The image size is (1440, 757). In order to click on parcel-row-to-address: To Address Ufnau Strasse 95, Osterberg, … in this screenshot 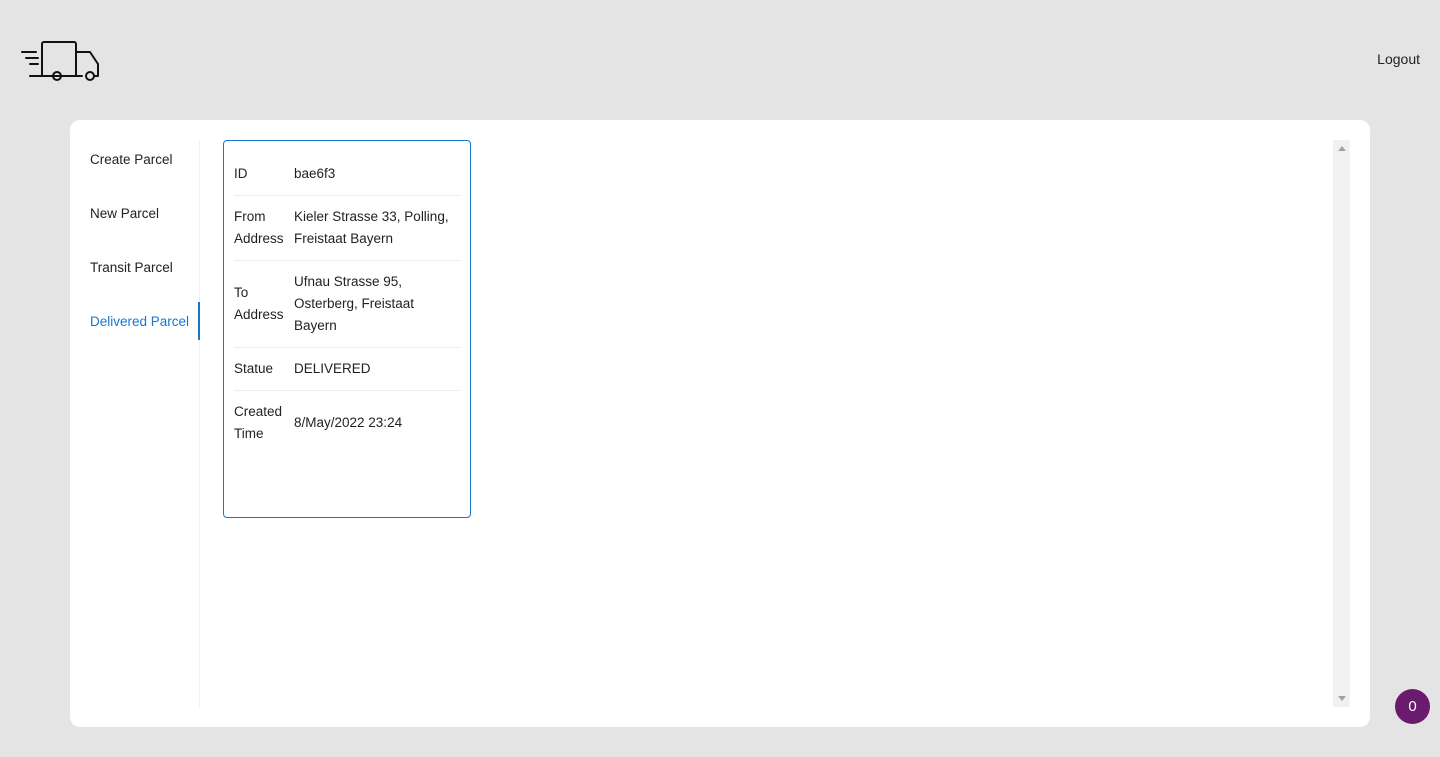, I will do `click(347, 304)`.